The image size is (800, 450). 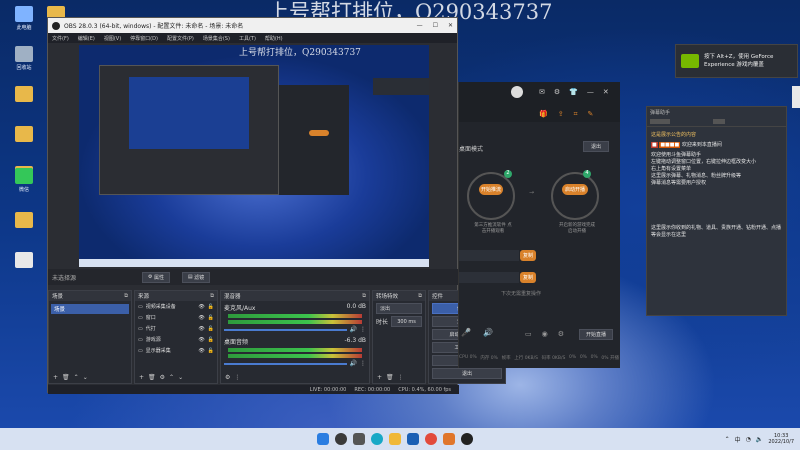 What do you see at coordinates (156, 277) in the screenshot?
I see `properties-button: ⚙ 属性` at bounding box center [156, 277].